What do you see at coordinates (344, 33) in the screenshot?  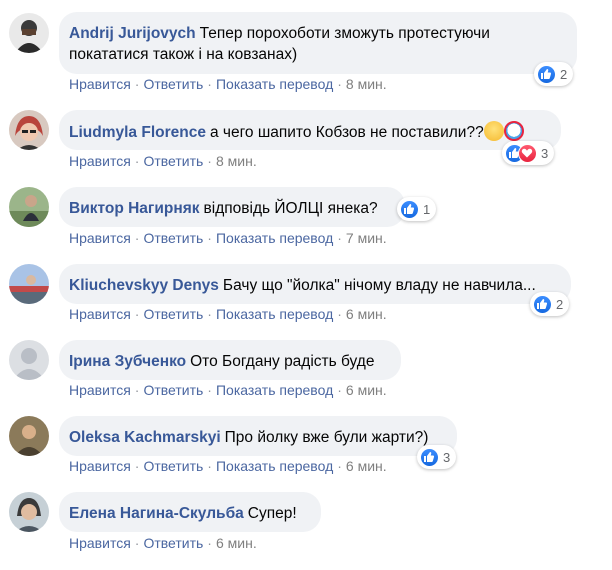 I see `comment-text: Тепер порохоботи зможуть протестуючи` at bounding box center [344, 33].